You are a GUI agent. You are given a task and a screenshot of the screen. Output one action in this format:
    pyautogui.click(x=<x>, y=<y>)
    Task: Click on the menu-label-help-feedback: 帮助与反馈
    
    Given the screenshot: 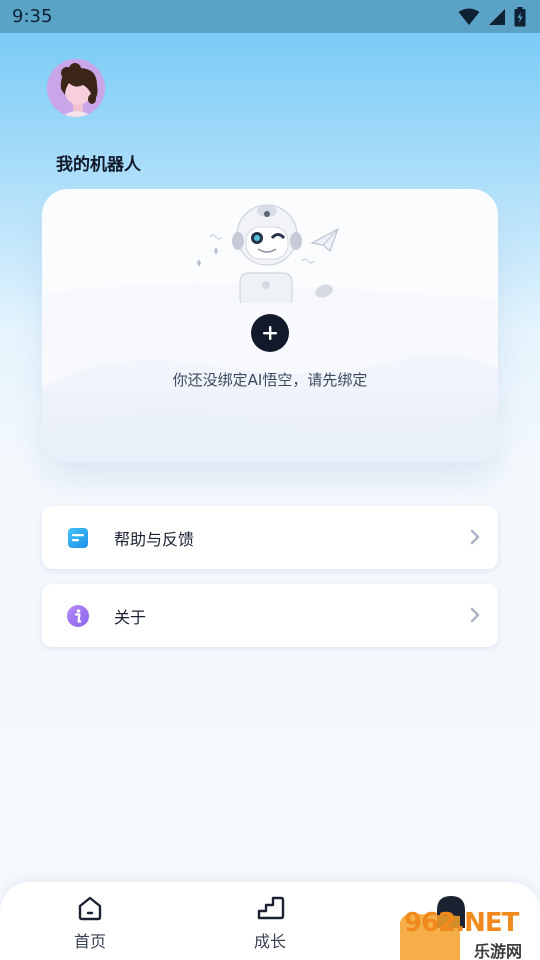 What is the action you would take?
    pyautogui.click(x=154, y=539)
    